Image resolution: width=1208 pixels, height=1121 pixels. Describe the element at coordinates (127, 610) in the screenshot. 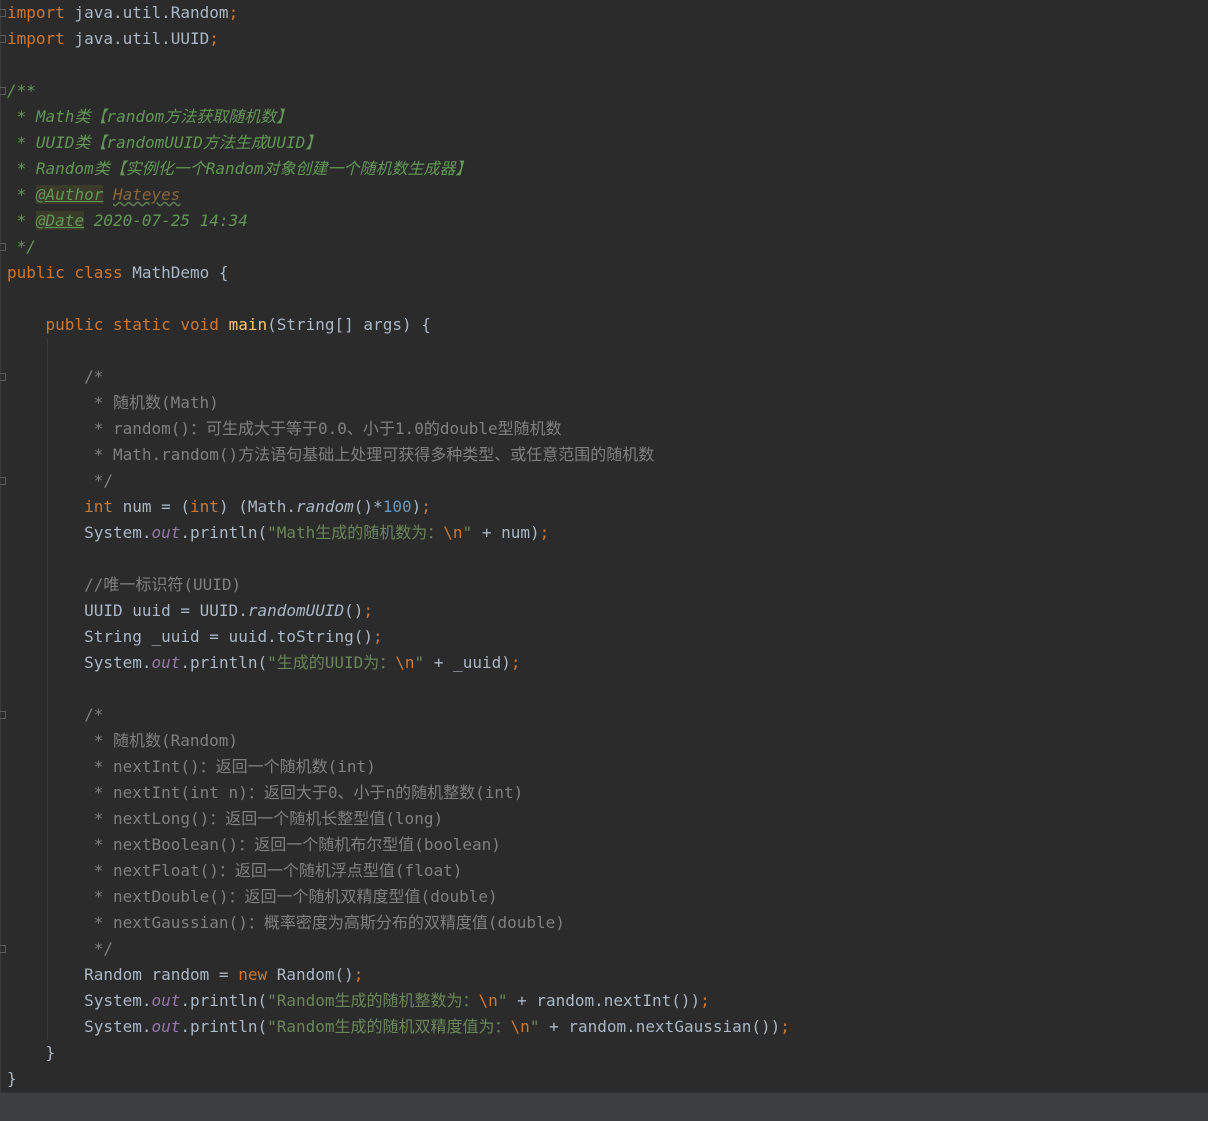

I see `code-token: UUID uuid = UUID.` at that location.